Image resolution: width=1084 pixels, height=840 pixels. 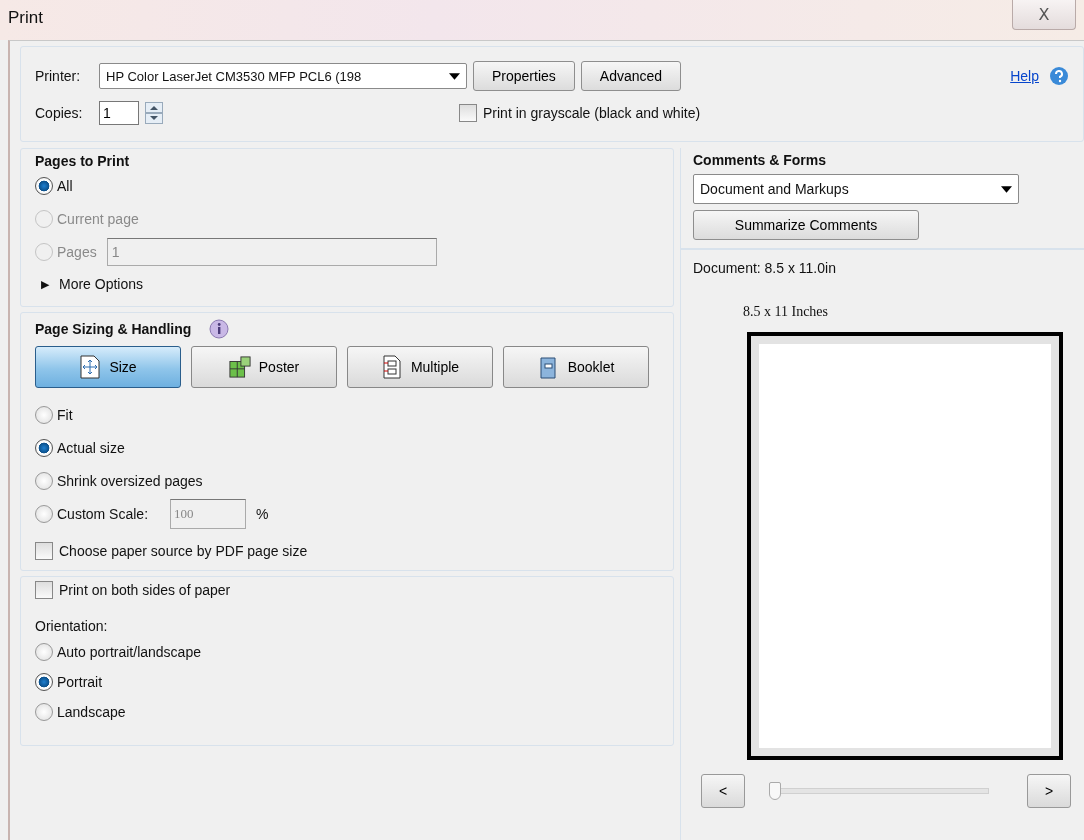 What do you see at coordinates (1024, 76) in the screenshot?
I see `help-link: Help` at bounding box center [1024, 76].